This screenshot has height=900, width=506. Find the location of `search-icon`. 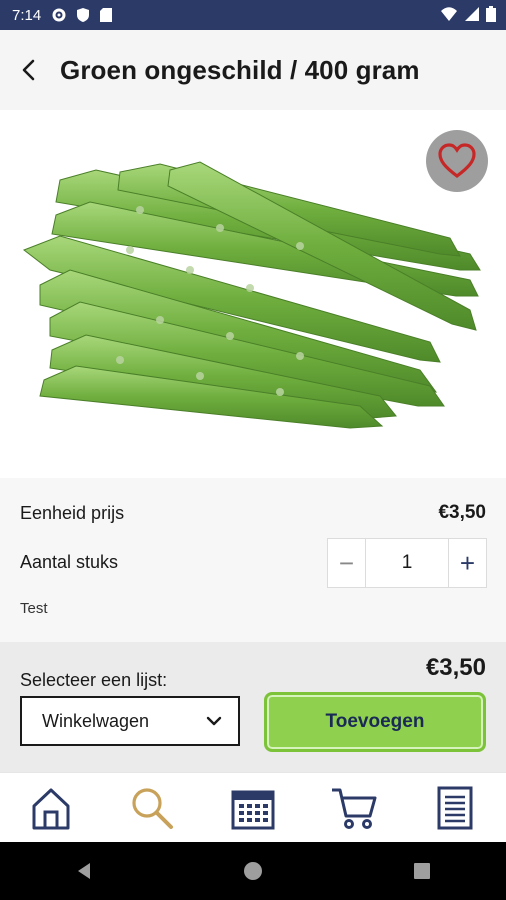

search-icon is located at coordinates (152, 808).